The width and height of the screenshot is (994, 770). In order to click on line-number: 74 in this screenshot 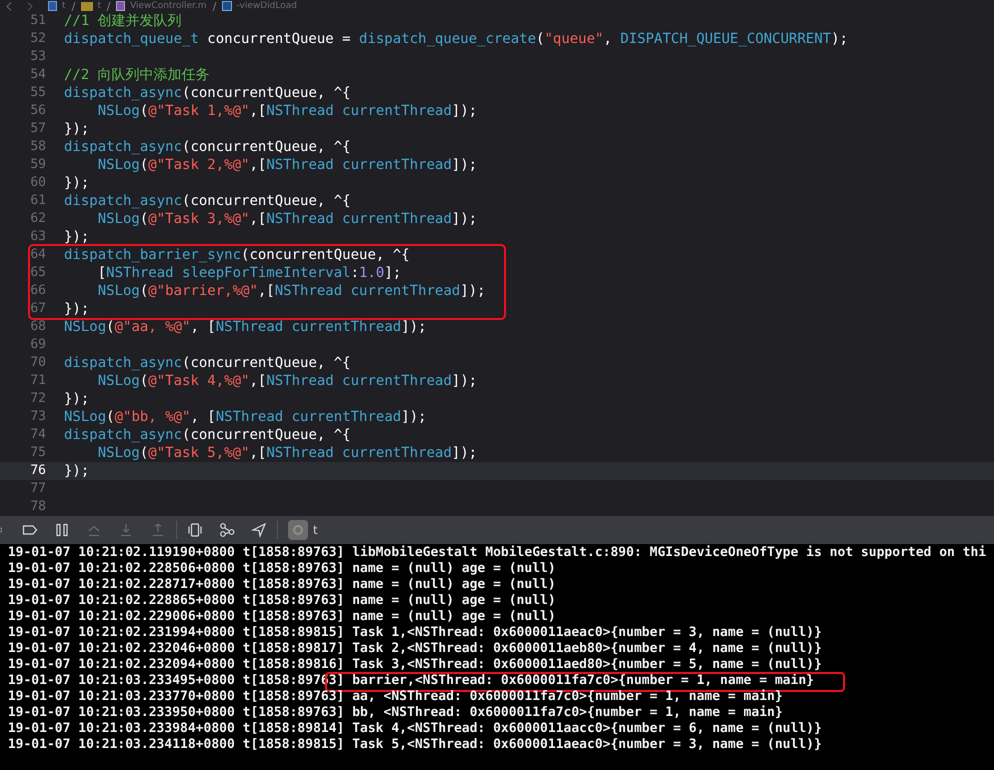, I will do `click(37, 435)`.